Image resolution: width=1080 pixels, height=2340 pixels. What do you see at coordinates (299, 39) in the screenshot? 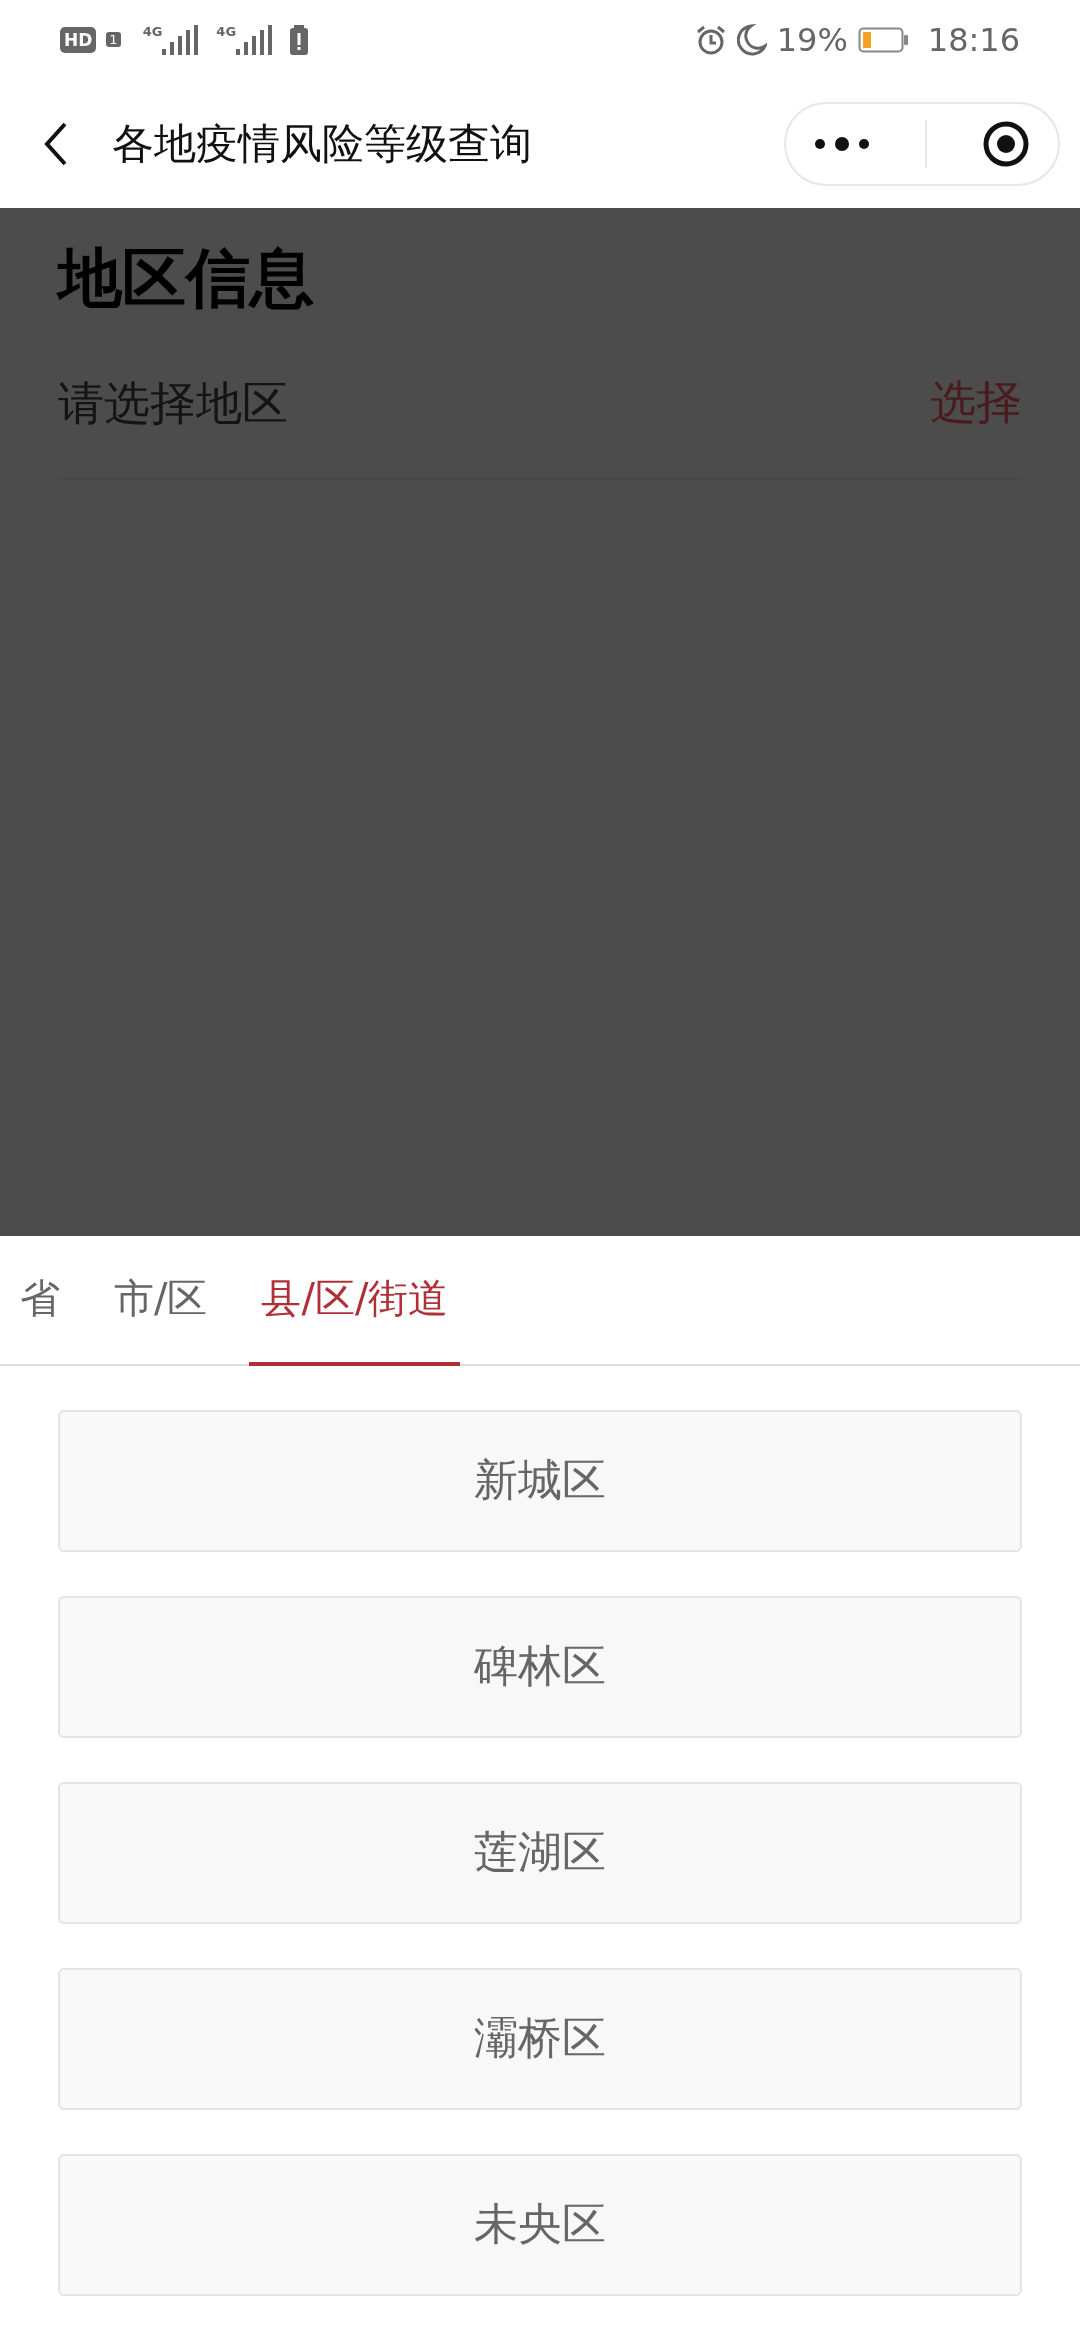
I see `battery-alert-icon` at bounding box center [299, 39].